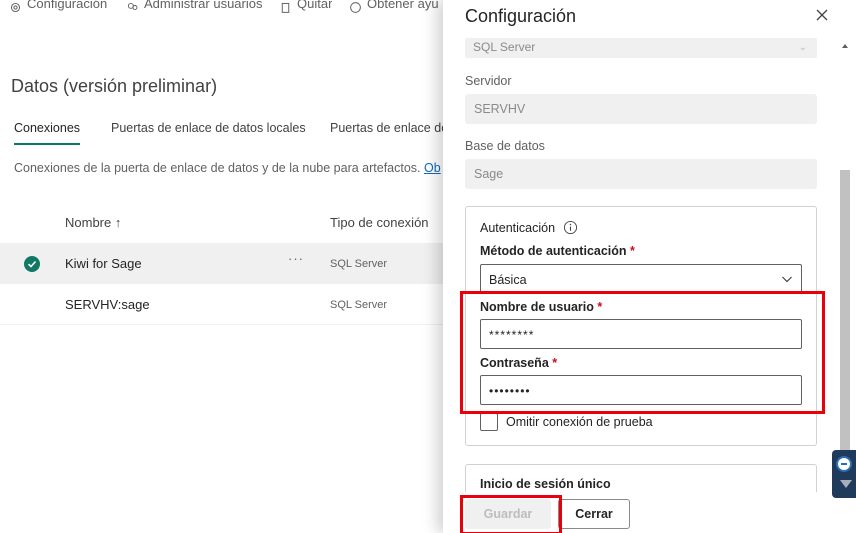 This screenshot has width=856, height=533. What do you see at coordinates (203, 5) in the screenshot?
I see `manage-users-command-label: Administrar usuarios` at bounding box center [203, 5].